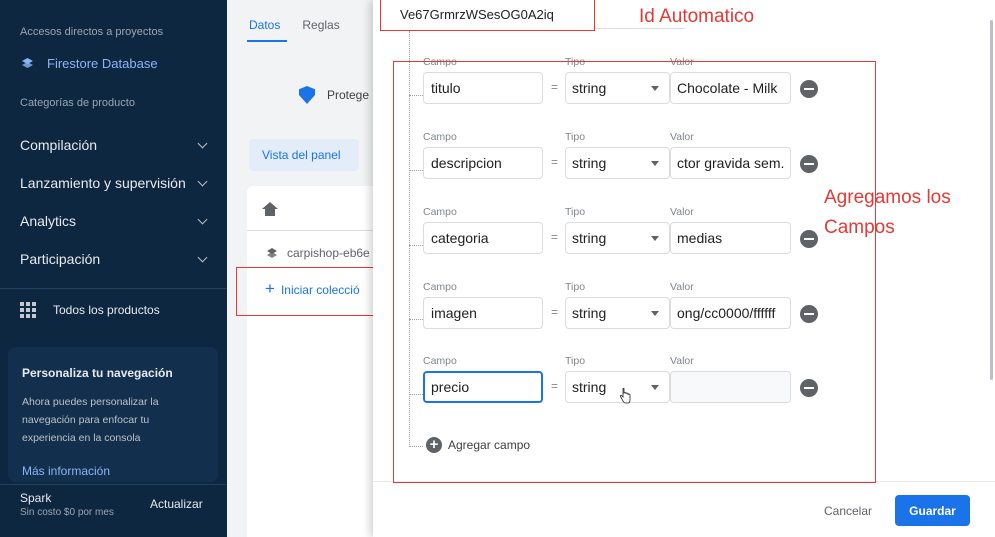  What do you see at coordinates (264, 25) in the screenshot?
I see `tab-datos: Datos` at bounding box center [264, 25].